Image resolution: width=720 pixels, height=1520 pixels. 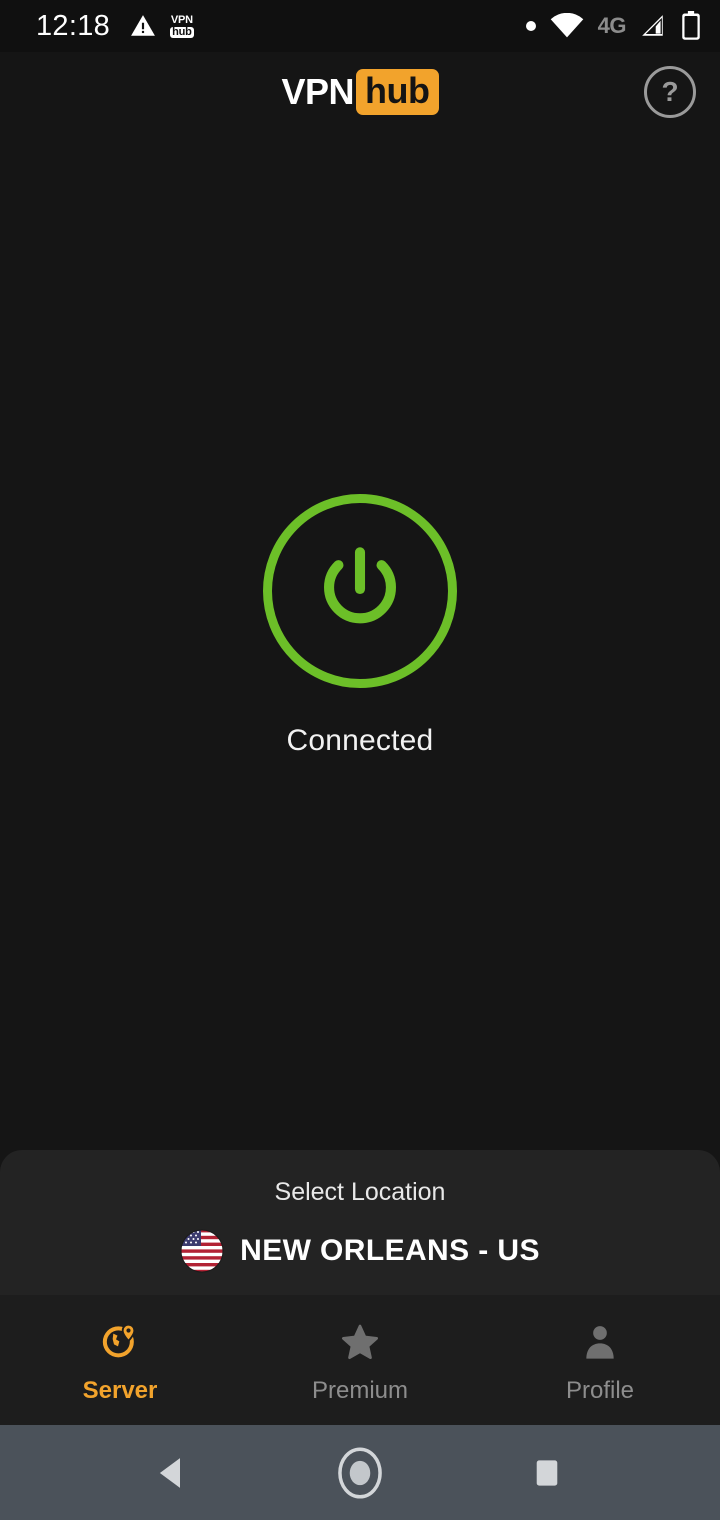 I want to click on person-icon, so click(x=600, y=1342).